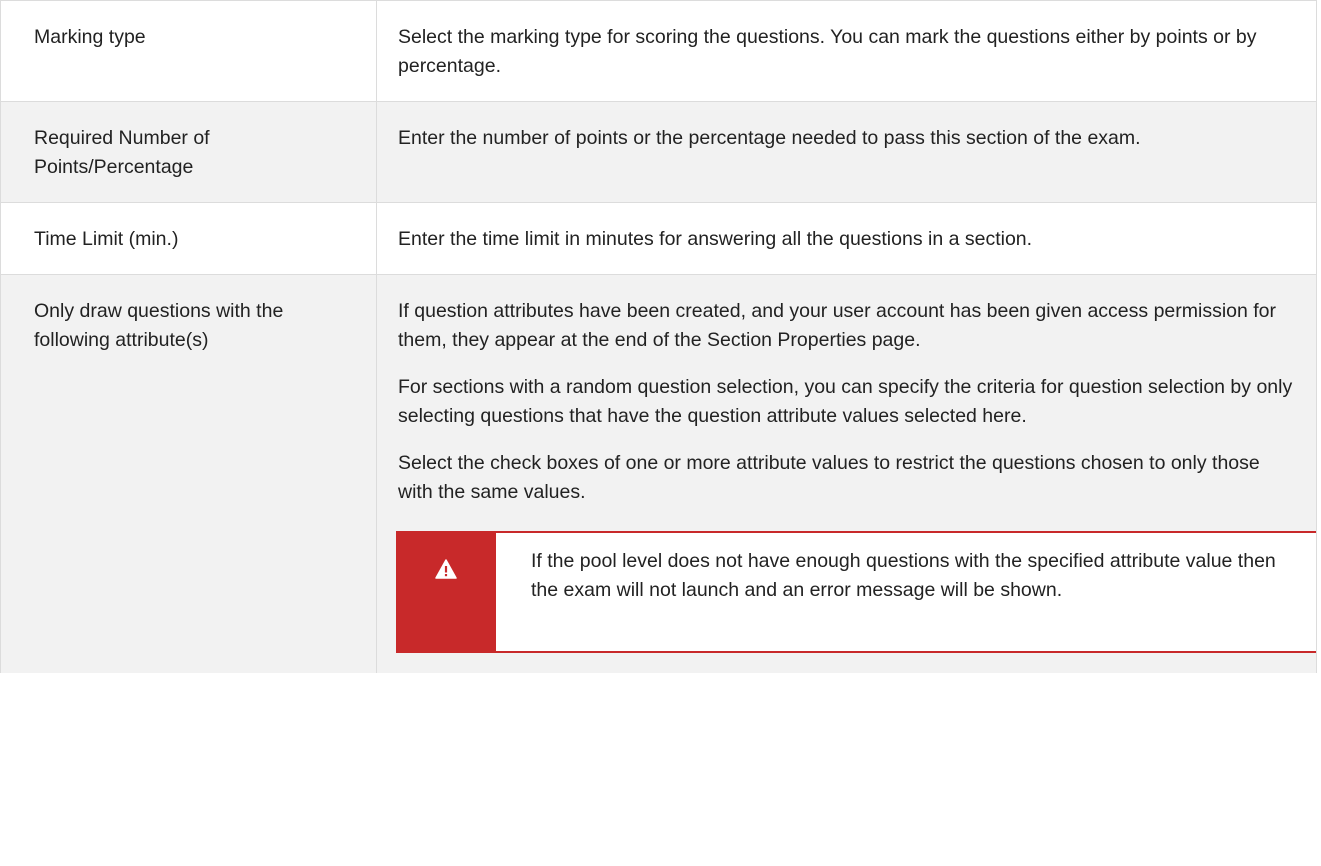 This screenshot has width=1321, height=866. I want to click on term-label: Required Number of Points/Percentage, so click(122, 152).